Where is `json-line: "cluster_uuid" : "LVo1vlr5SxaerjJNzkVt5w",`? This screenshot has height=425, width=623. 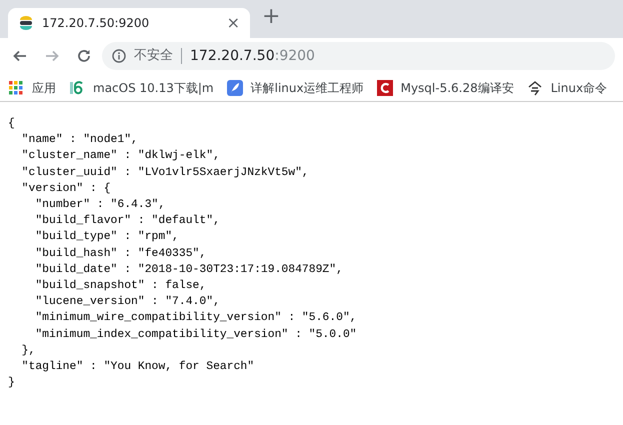
json-line: "cluster_uuid" : "LVo1vlr5SxaerjJNzkVt5w", is located at coordinates (165, 173).